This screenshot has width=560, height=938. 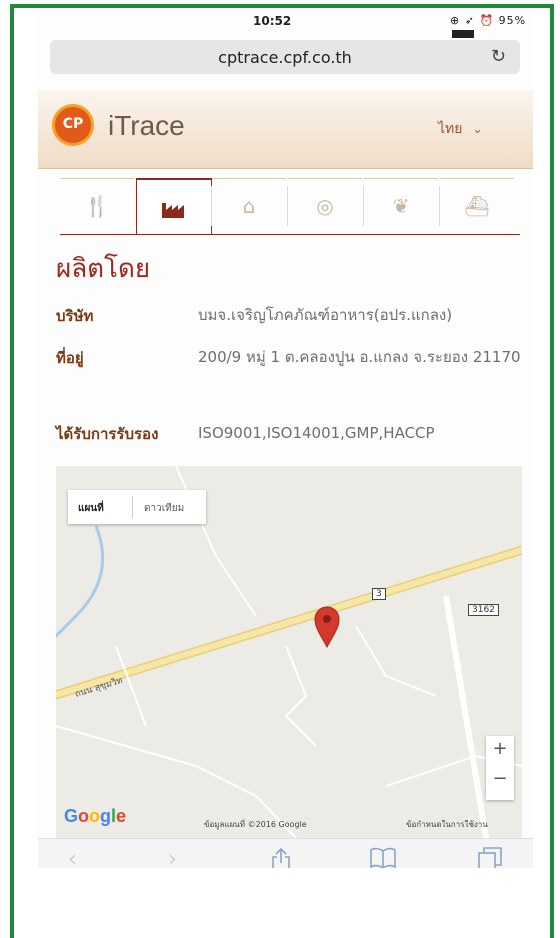 What do you see at coordinates (173, 210) in the screenshot?
I see `factory-icon` at bounding box center [173, 210].